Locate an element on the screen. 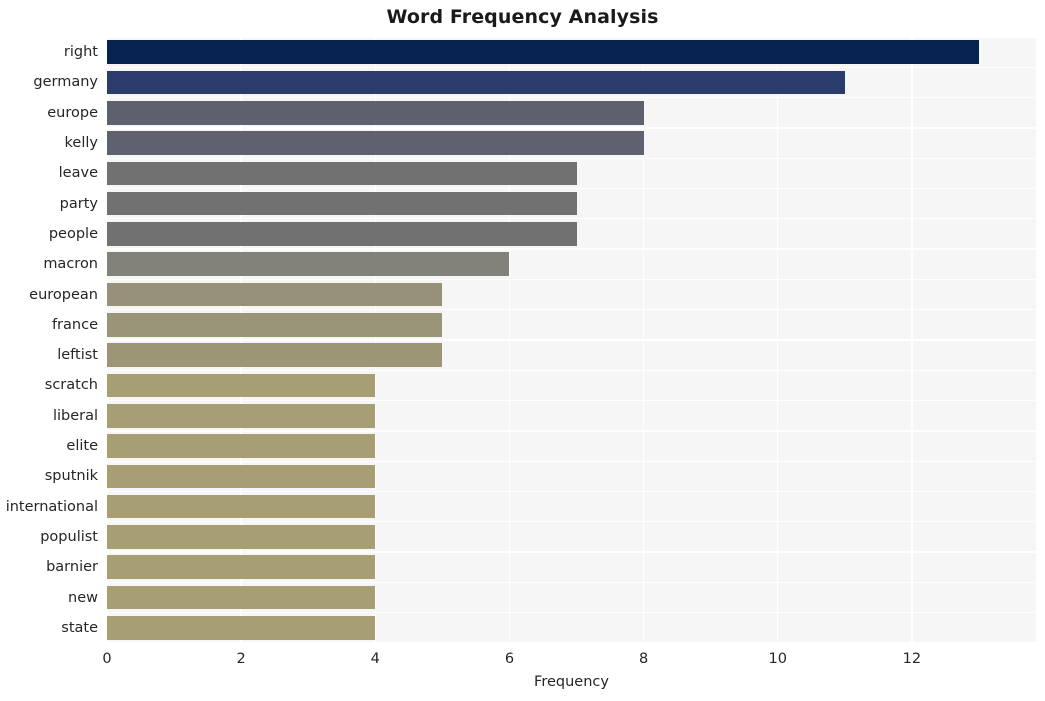  y-tick-label: barnier is located at coordinates (72, 567).